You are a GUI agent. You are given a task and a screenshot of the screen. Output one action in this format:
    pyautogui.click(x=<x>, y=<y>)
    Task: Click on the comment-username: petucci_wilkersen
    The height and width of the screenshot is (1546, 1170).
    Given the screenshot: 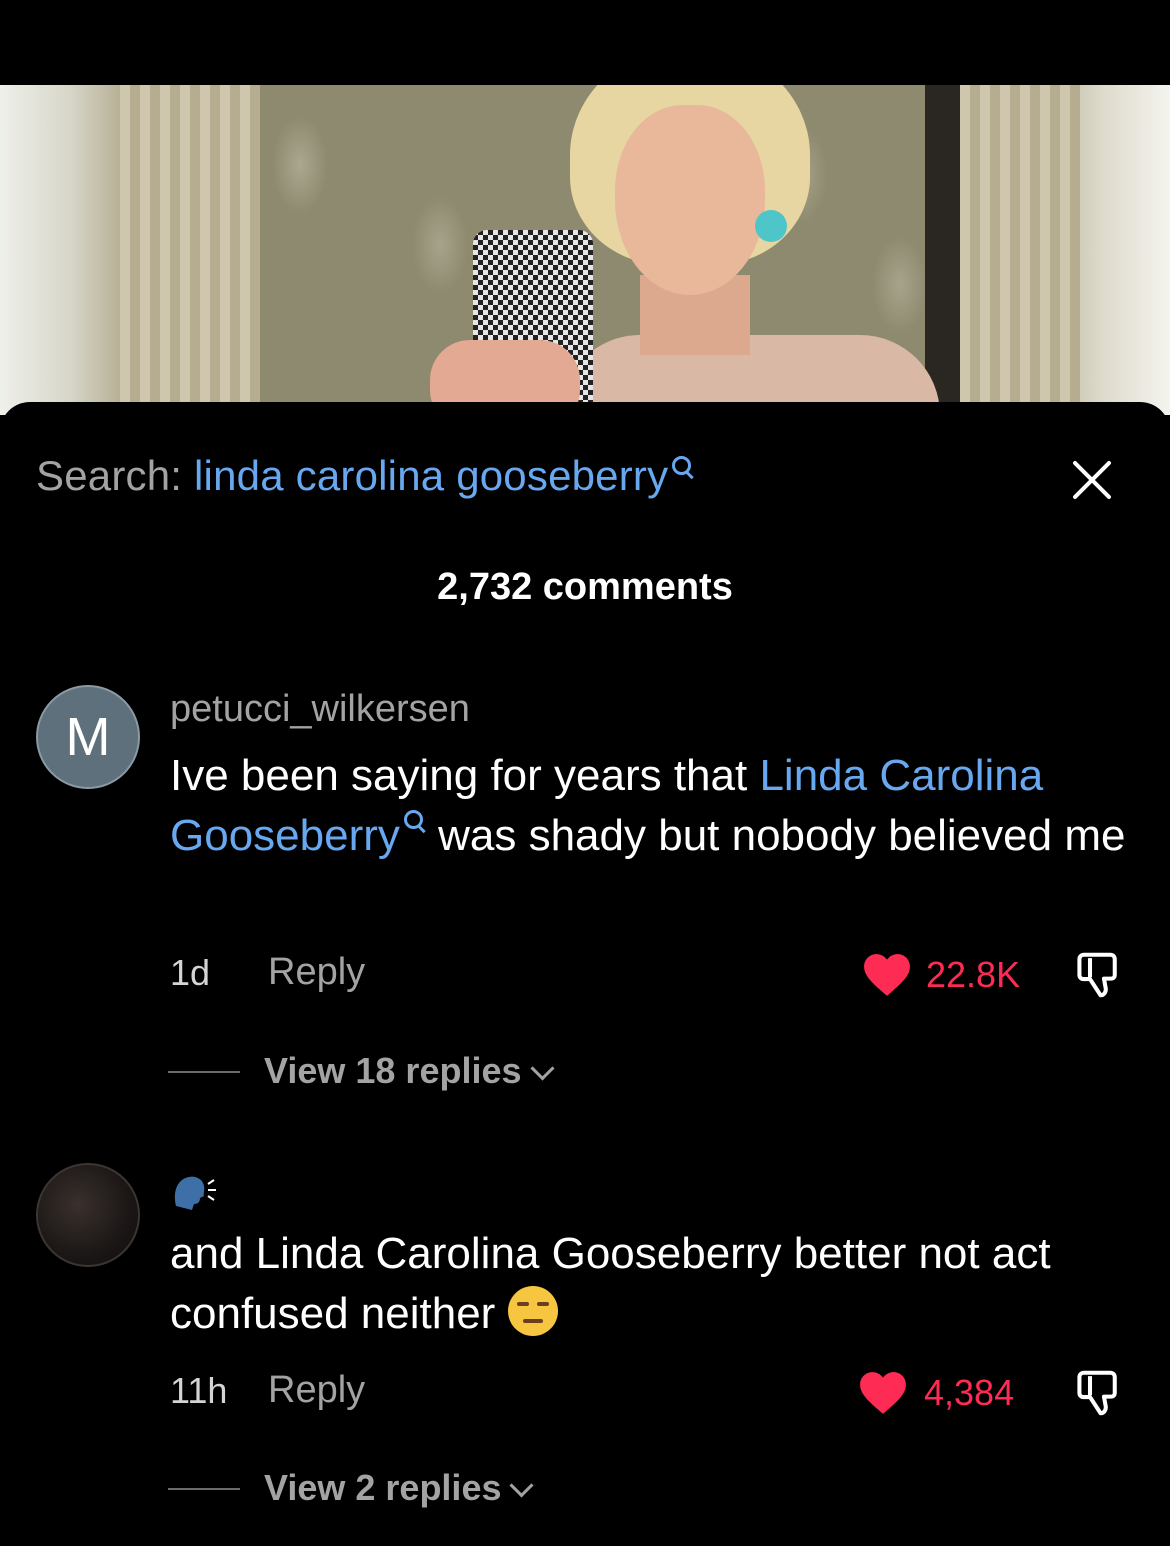 What is the action you would take?
    pyautogui.click(x=320, y=709)
    